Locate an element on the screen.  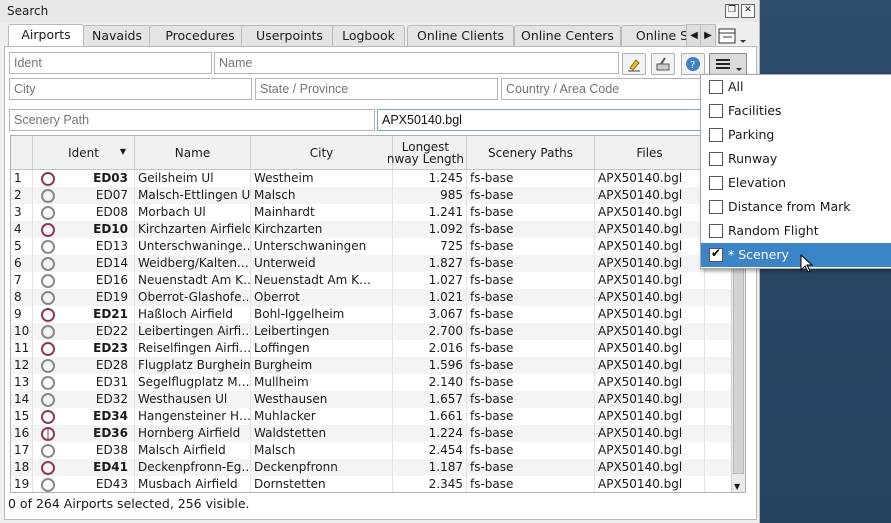
tab-logbook: Logbook is located at coordinates (368, 35).